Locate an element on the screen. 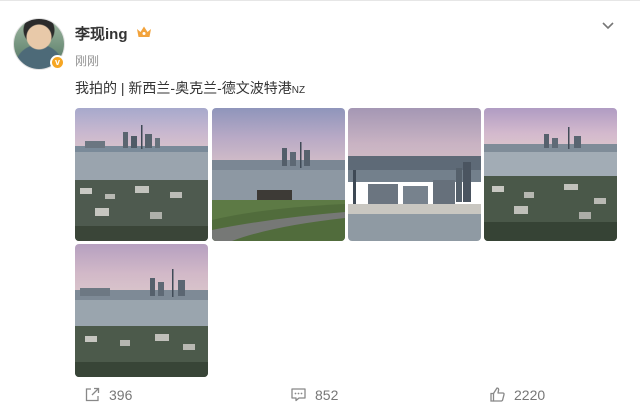  avatar: v is located at coordinates (39, 44).